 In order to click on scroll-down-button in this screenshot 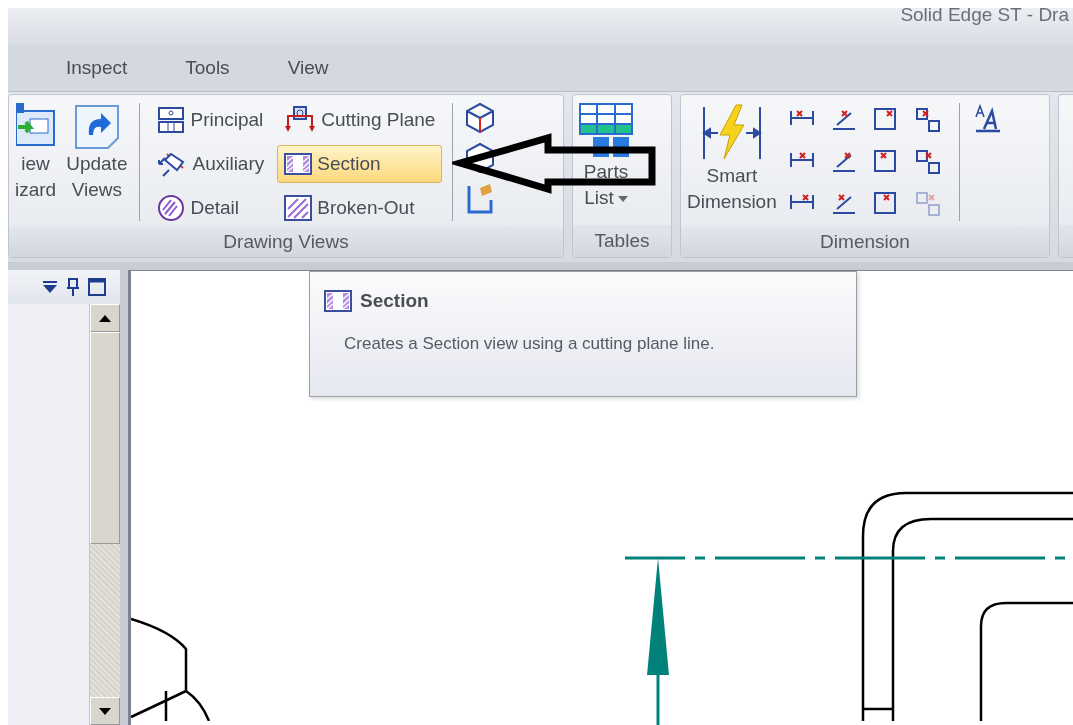, I will do `click(105, 711)`.